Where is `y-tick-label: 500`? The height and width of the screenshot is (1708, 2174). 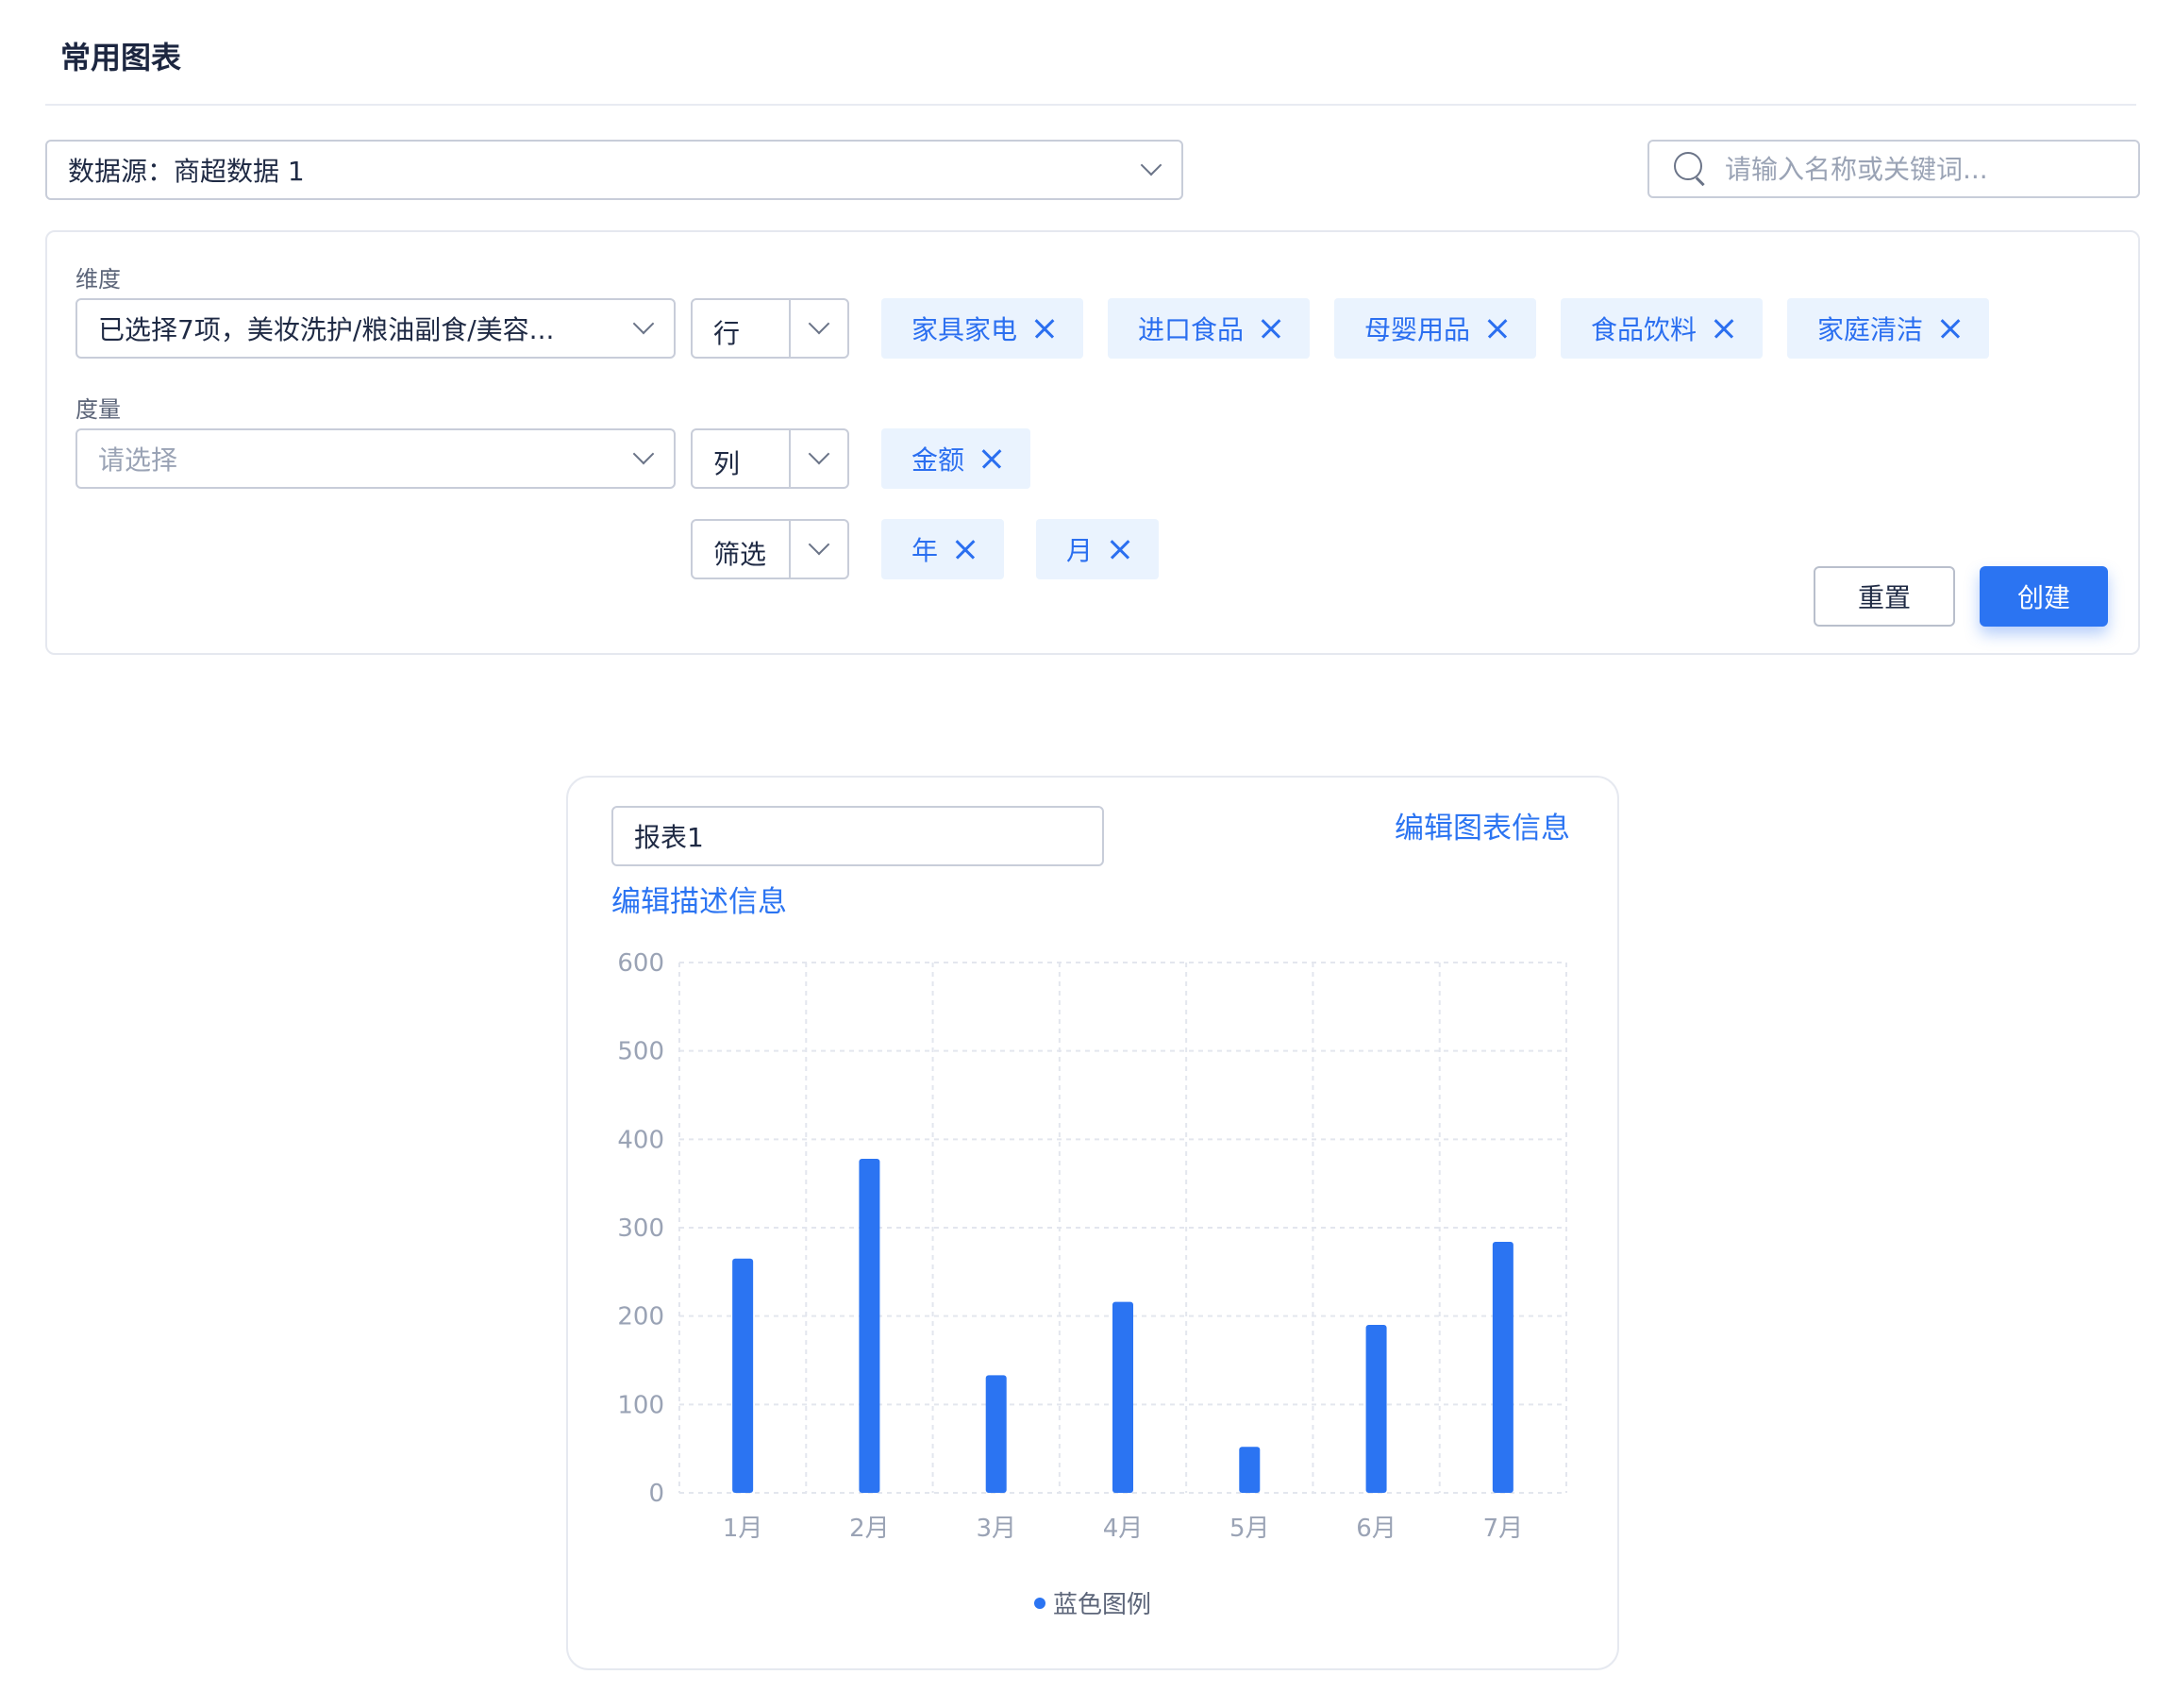 y-tick-label: 500 is located at coordinates (640, 1052).